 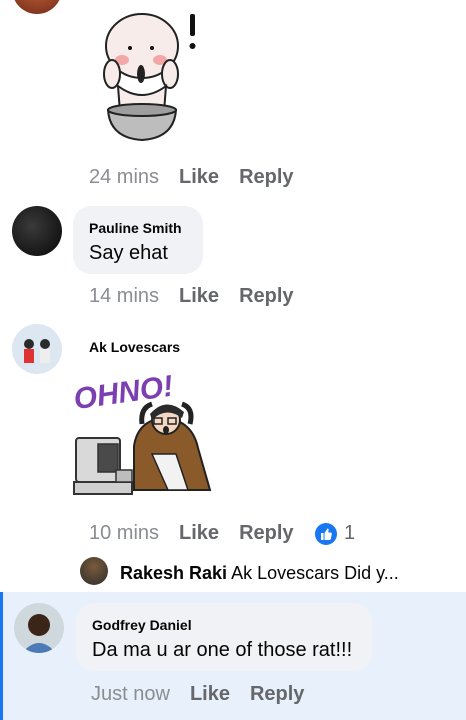 What do you see at coordinates (128, 253) in the screenshot?
I see `comment-text: Say ehat` at bounding box center [128, 253].